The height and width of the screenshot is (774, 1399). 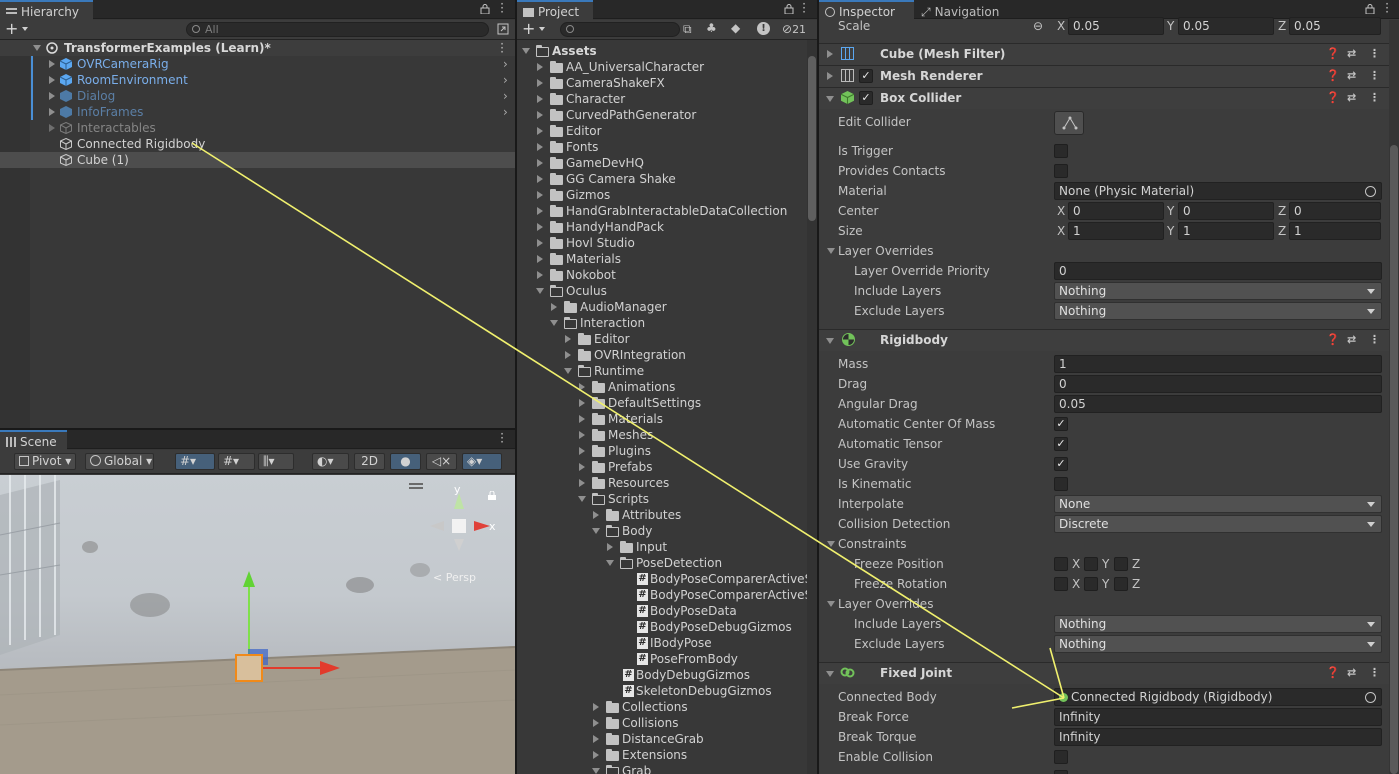 What do you see at coordinates (661, 723) in the screenshot?
I see `project-folder-item: Collisions` at bounding box center [661, 723].